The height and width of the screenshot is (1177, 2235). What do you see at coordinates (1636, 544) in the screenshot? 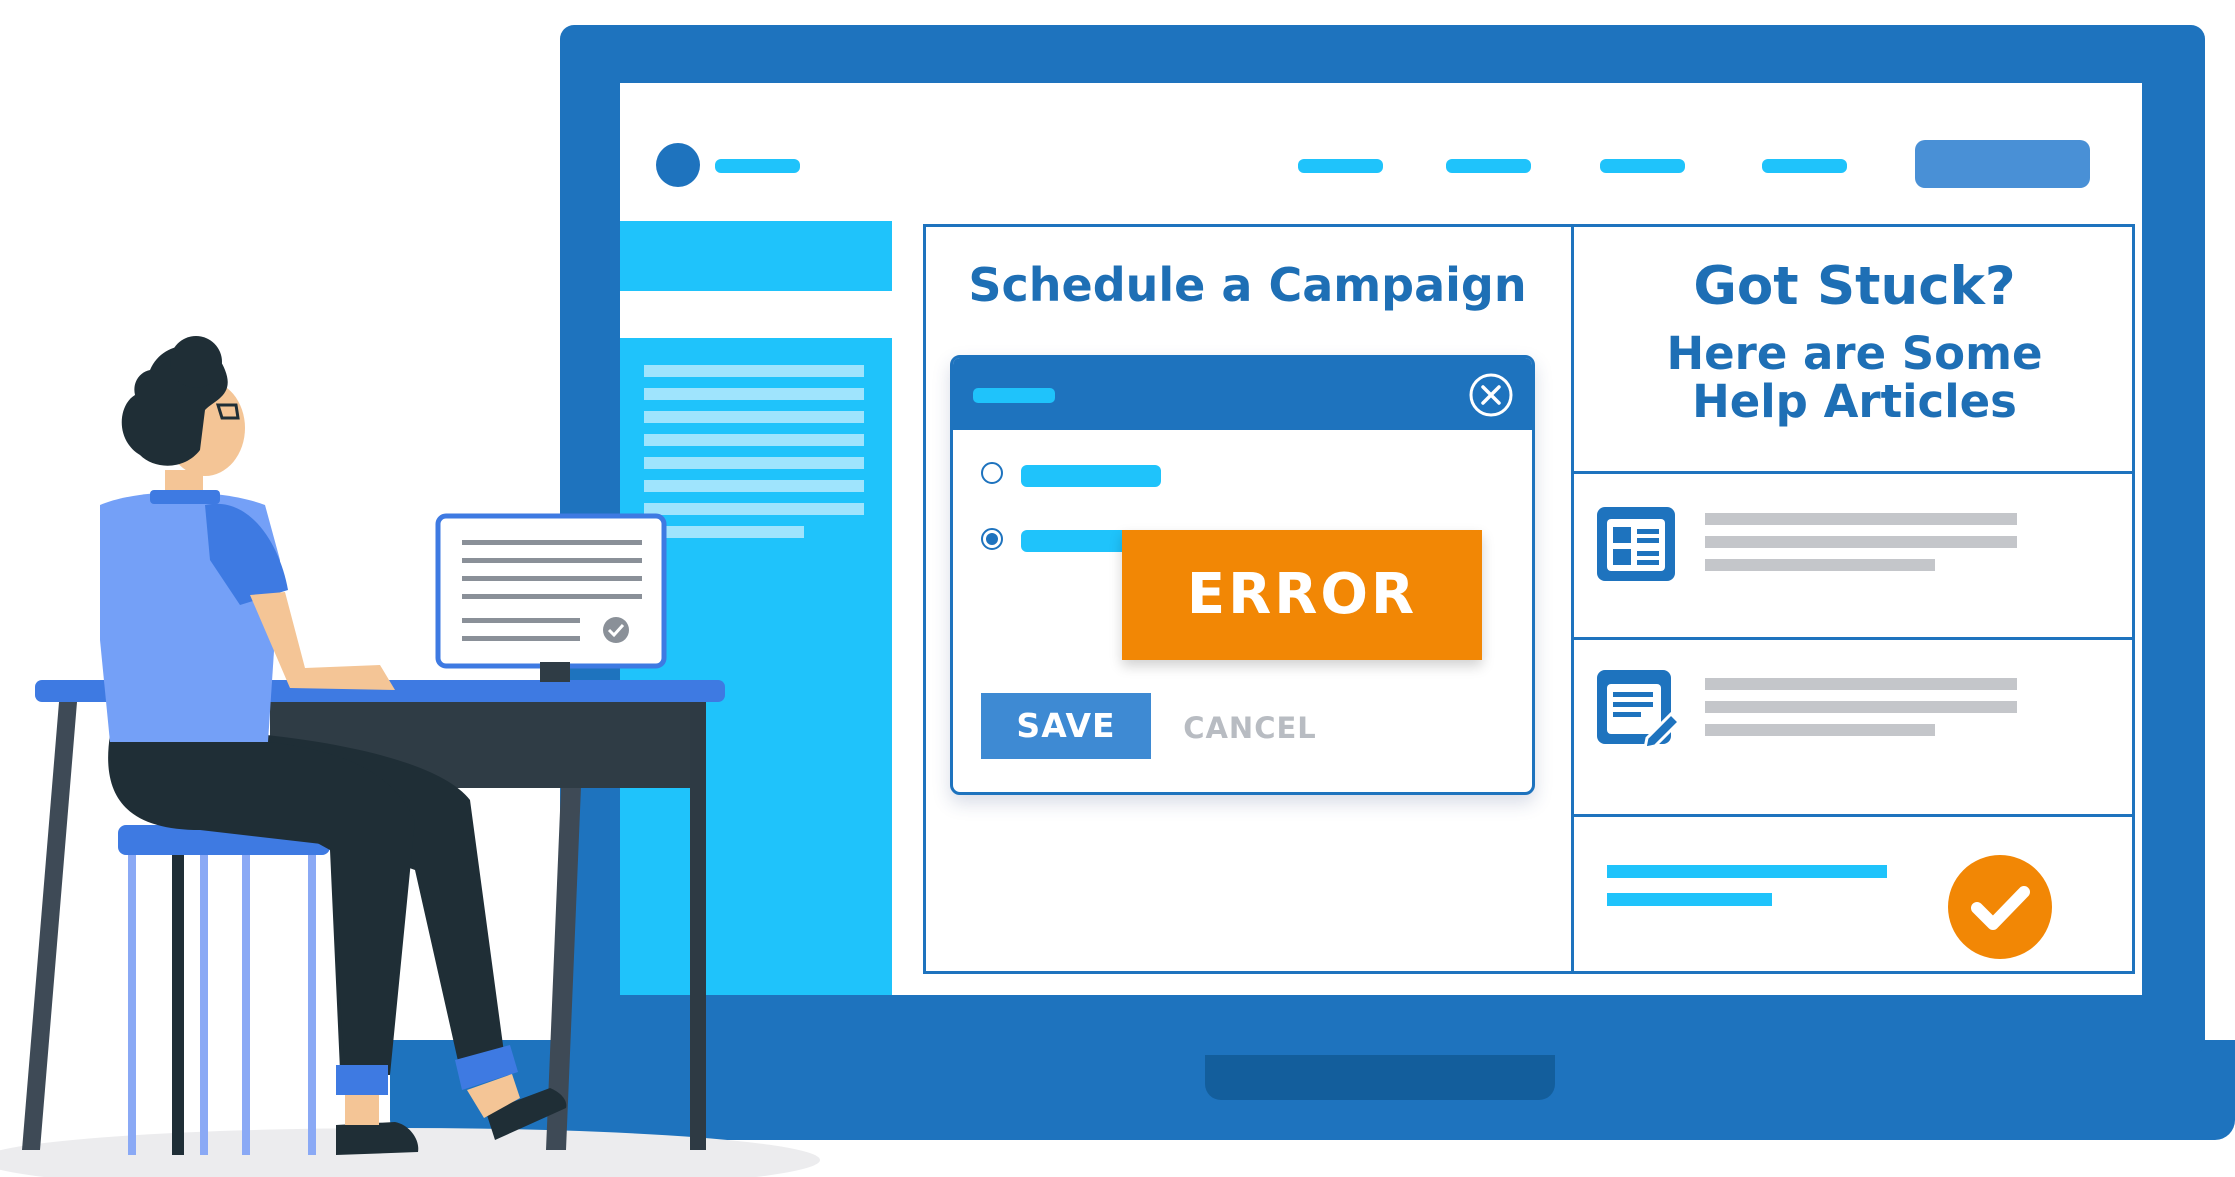
I see `article-list-icon` at bounding box center [1636, 544].